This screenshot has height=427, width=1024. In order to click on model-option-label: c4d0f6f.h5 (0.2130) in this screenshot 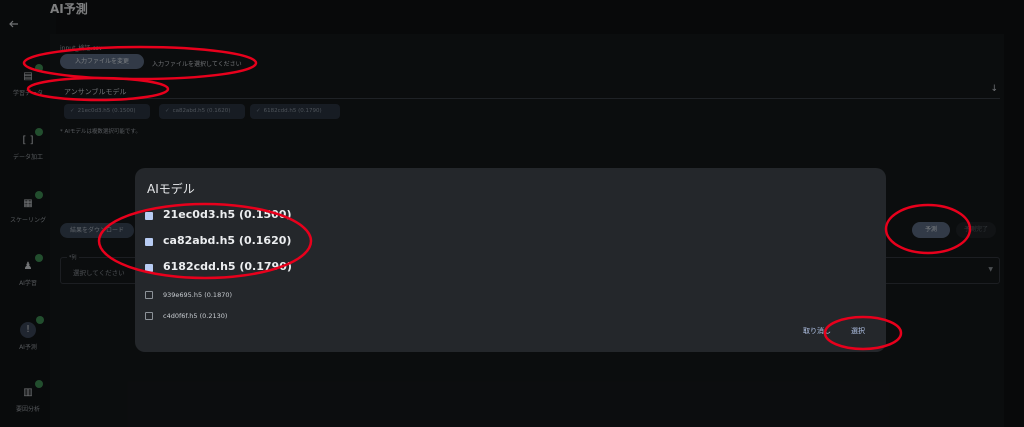, I will do `click(195, 316)`.